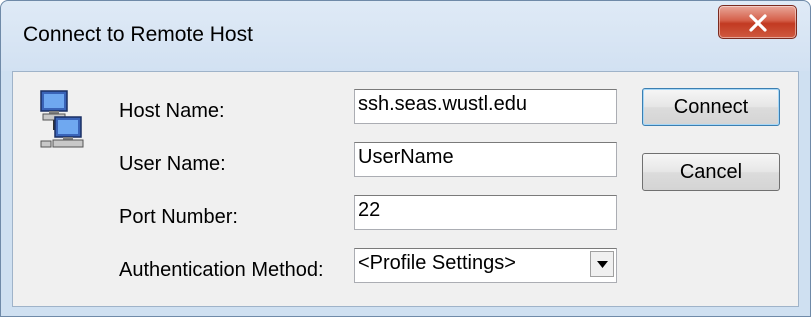  I want to click on authentication-method-select: <Profile Settings>, so click(485, 265).